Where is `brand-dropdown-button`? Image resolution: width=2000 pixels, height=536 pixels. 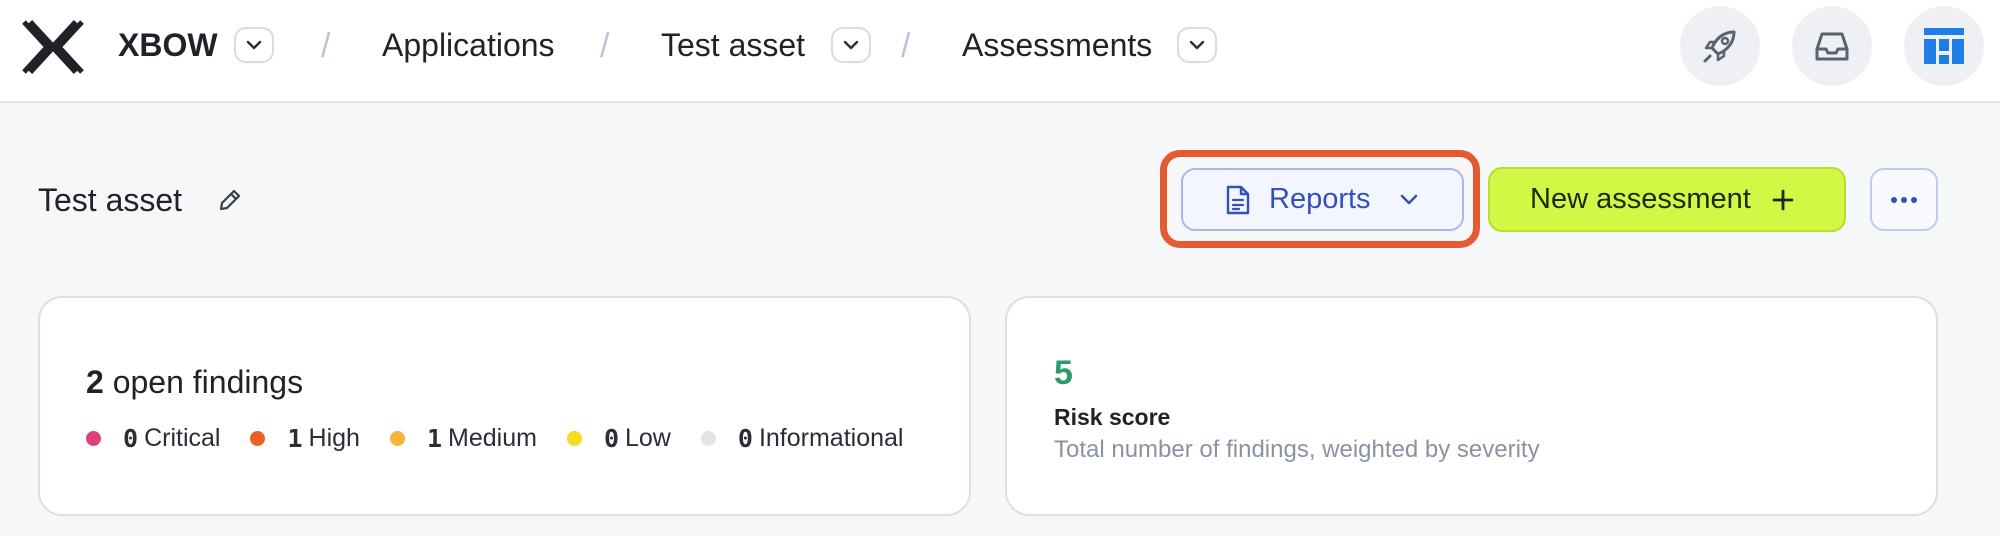
brand-dropdown-button is located at coordinates (254, 45).